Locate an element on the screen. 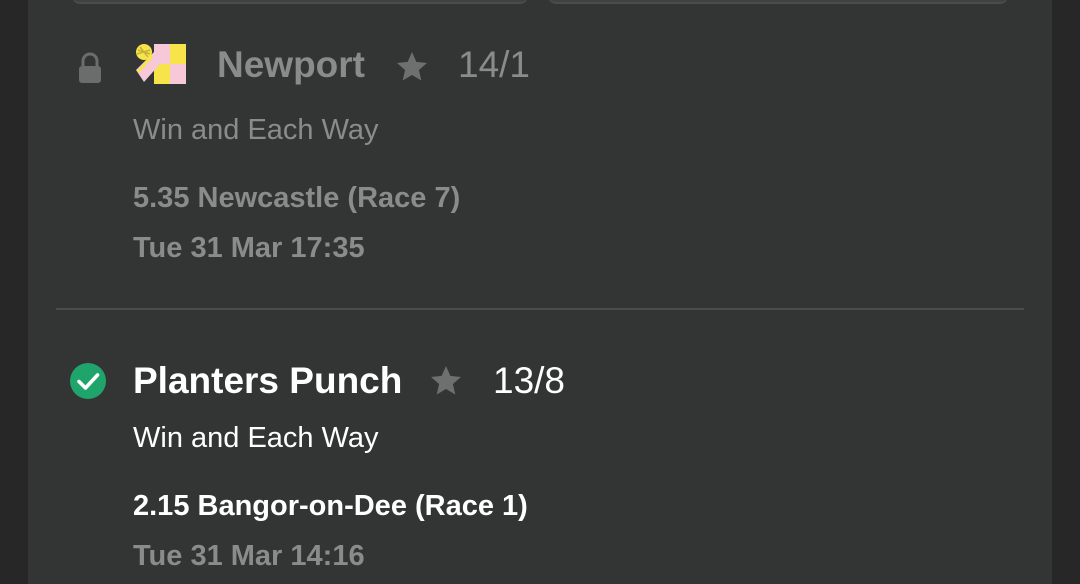  race-name: 5.35 Newcastle (Race 7) is located at coordinates (297, 198).